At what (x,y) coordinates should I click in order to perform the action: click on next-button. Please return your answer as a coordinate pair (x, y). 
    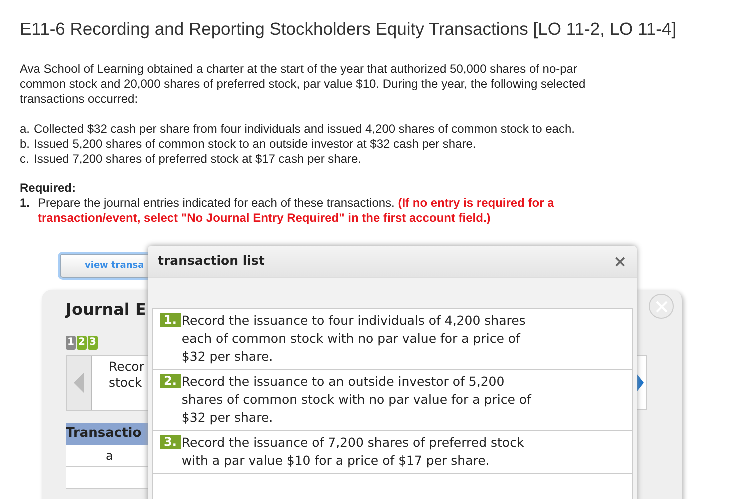
    Looking at the image, I should click on (642, 382).